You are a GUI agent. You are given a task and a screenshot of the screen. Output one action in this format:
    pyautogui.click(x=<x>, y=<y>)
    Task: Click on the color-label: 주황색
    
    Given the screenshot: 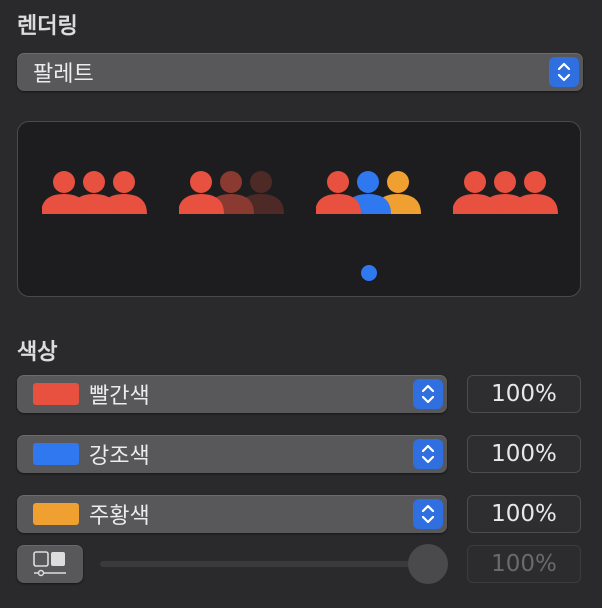 What is the action you would take?
    pyautogui.click(x=119, y=516)
    